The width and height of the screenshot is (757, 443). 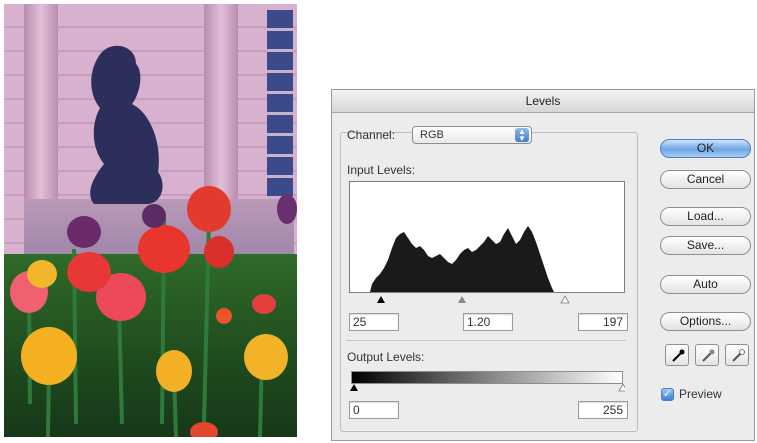 I want to click on dialog-title: Levels, so click(x=543, y=101).